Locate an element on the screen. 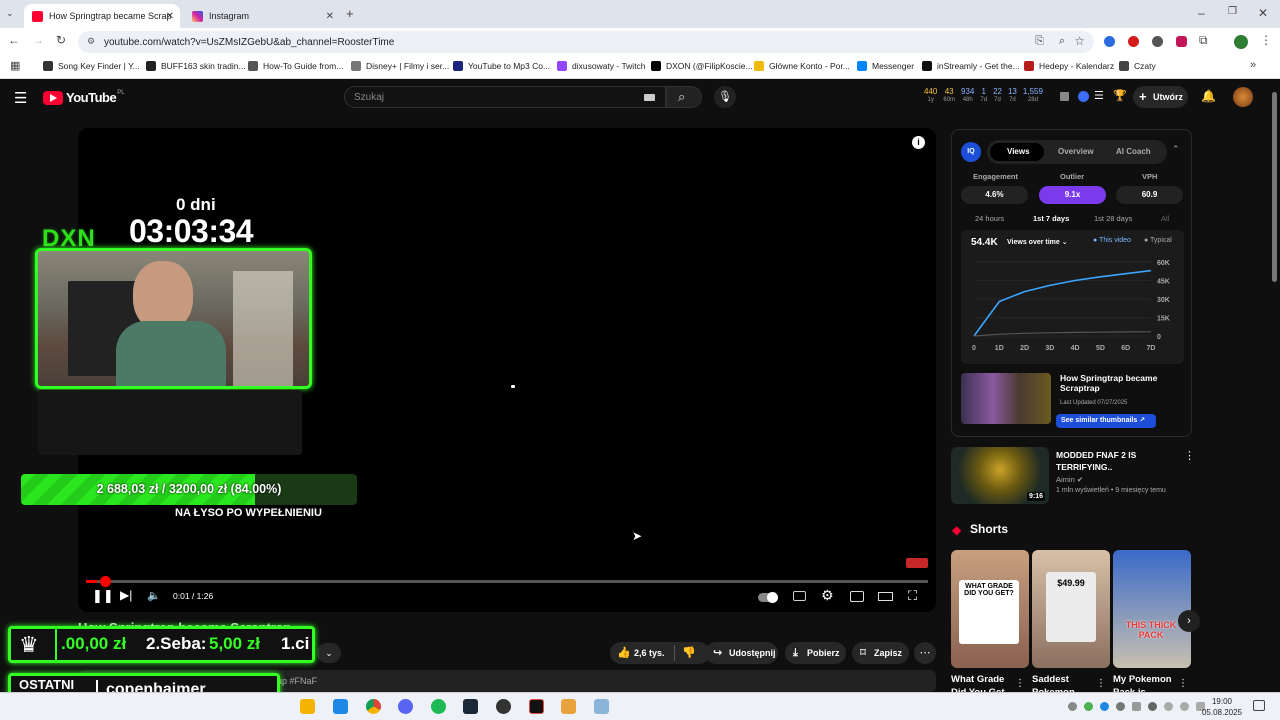 The image size is (1280, 720). obs-icon is located at coordinates (503, 706).